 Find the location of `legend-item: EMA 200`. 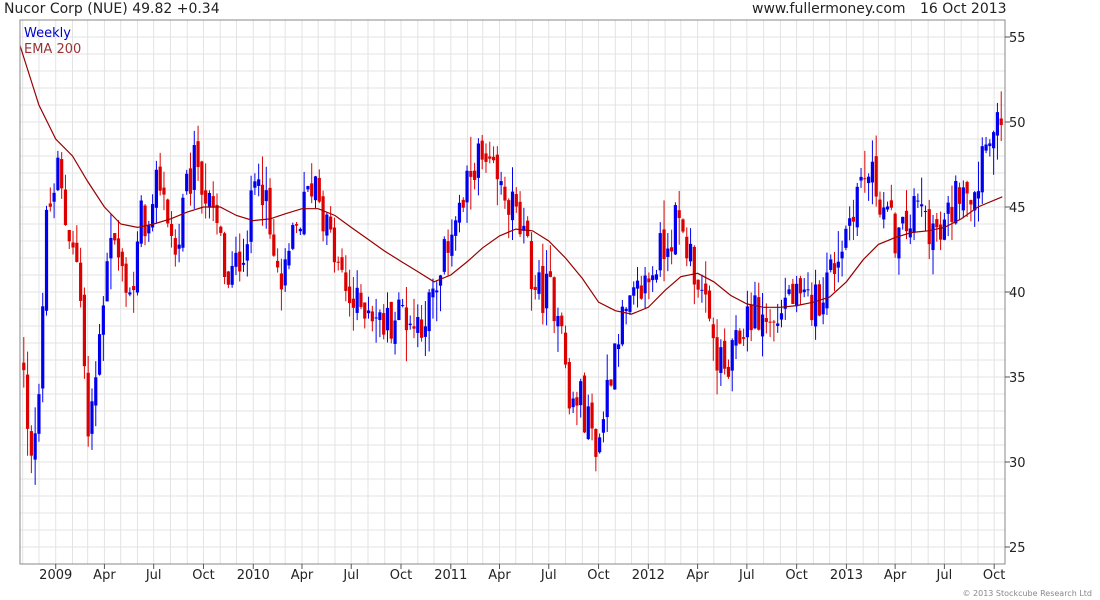

legend-item: EMA 200 is located at coordinates (52, 49).